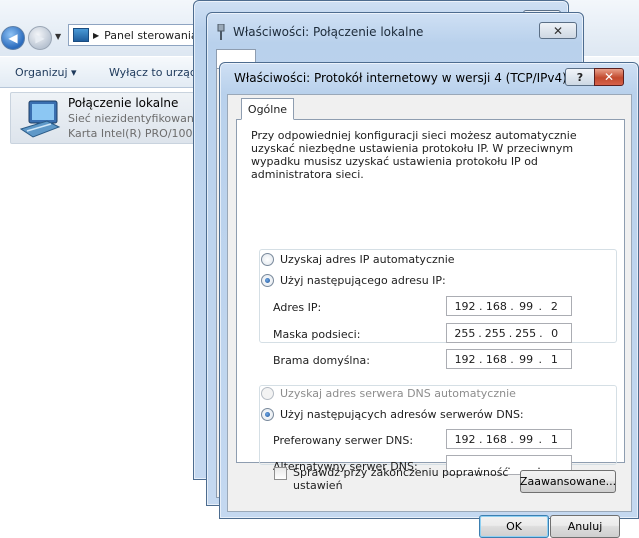 Image resolution: width=639 pixels, height=538 pixels. I want to click on radio-manual-ip-label: Użyj następującego adresu IP:, so click(363, 280).